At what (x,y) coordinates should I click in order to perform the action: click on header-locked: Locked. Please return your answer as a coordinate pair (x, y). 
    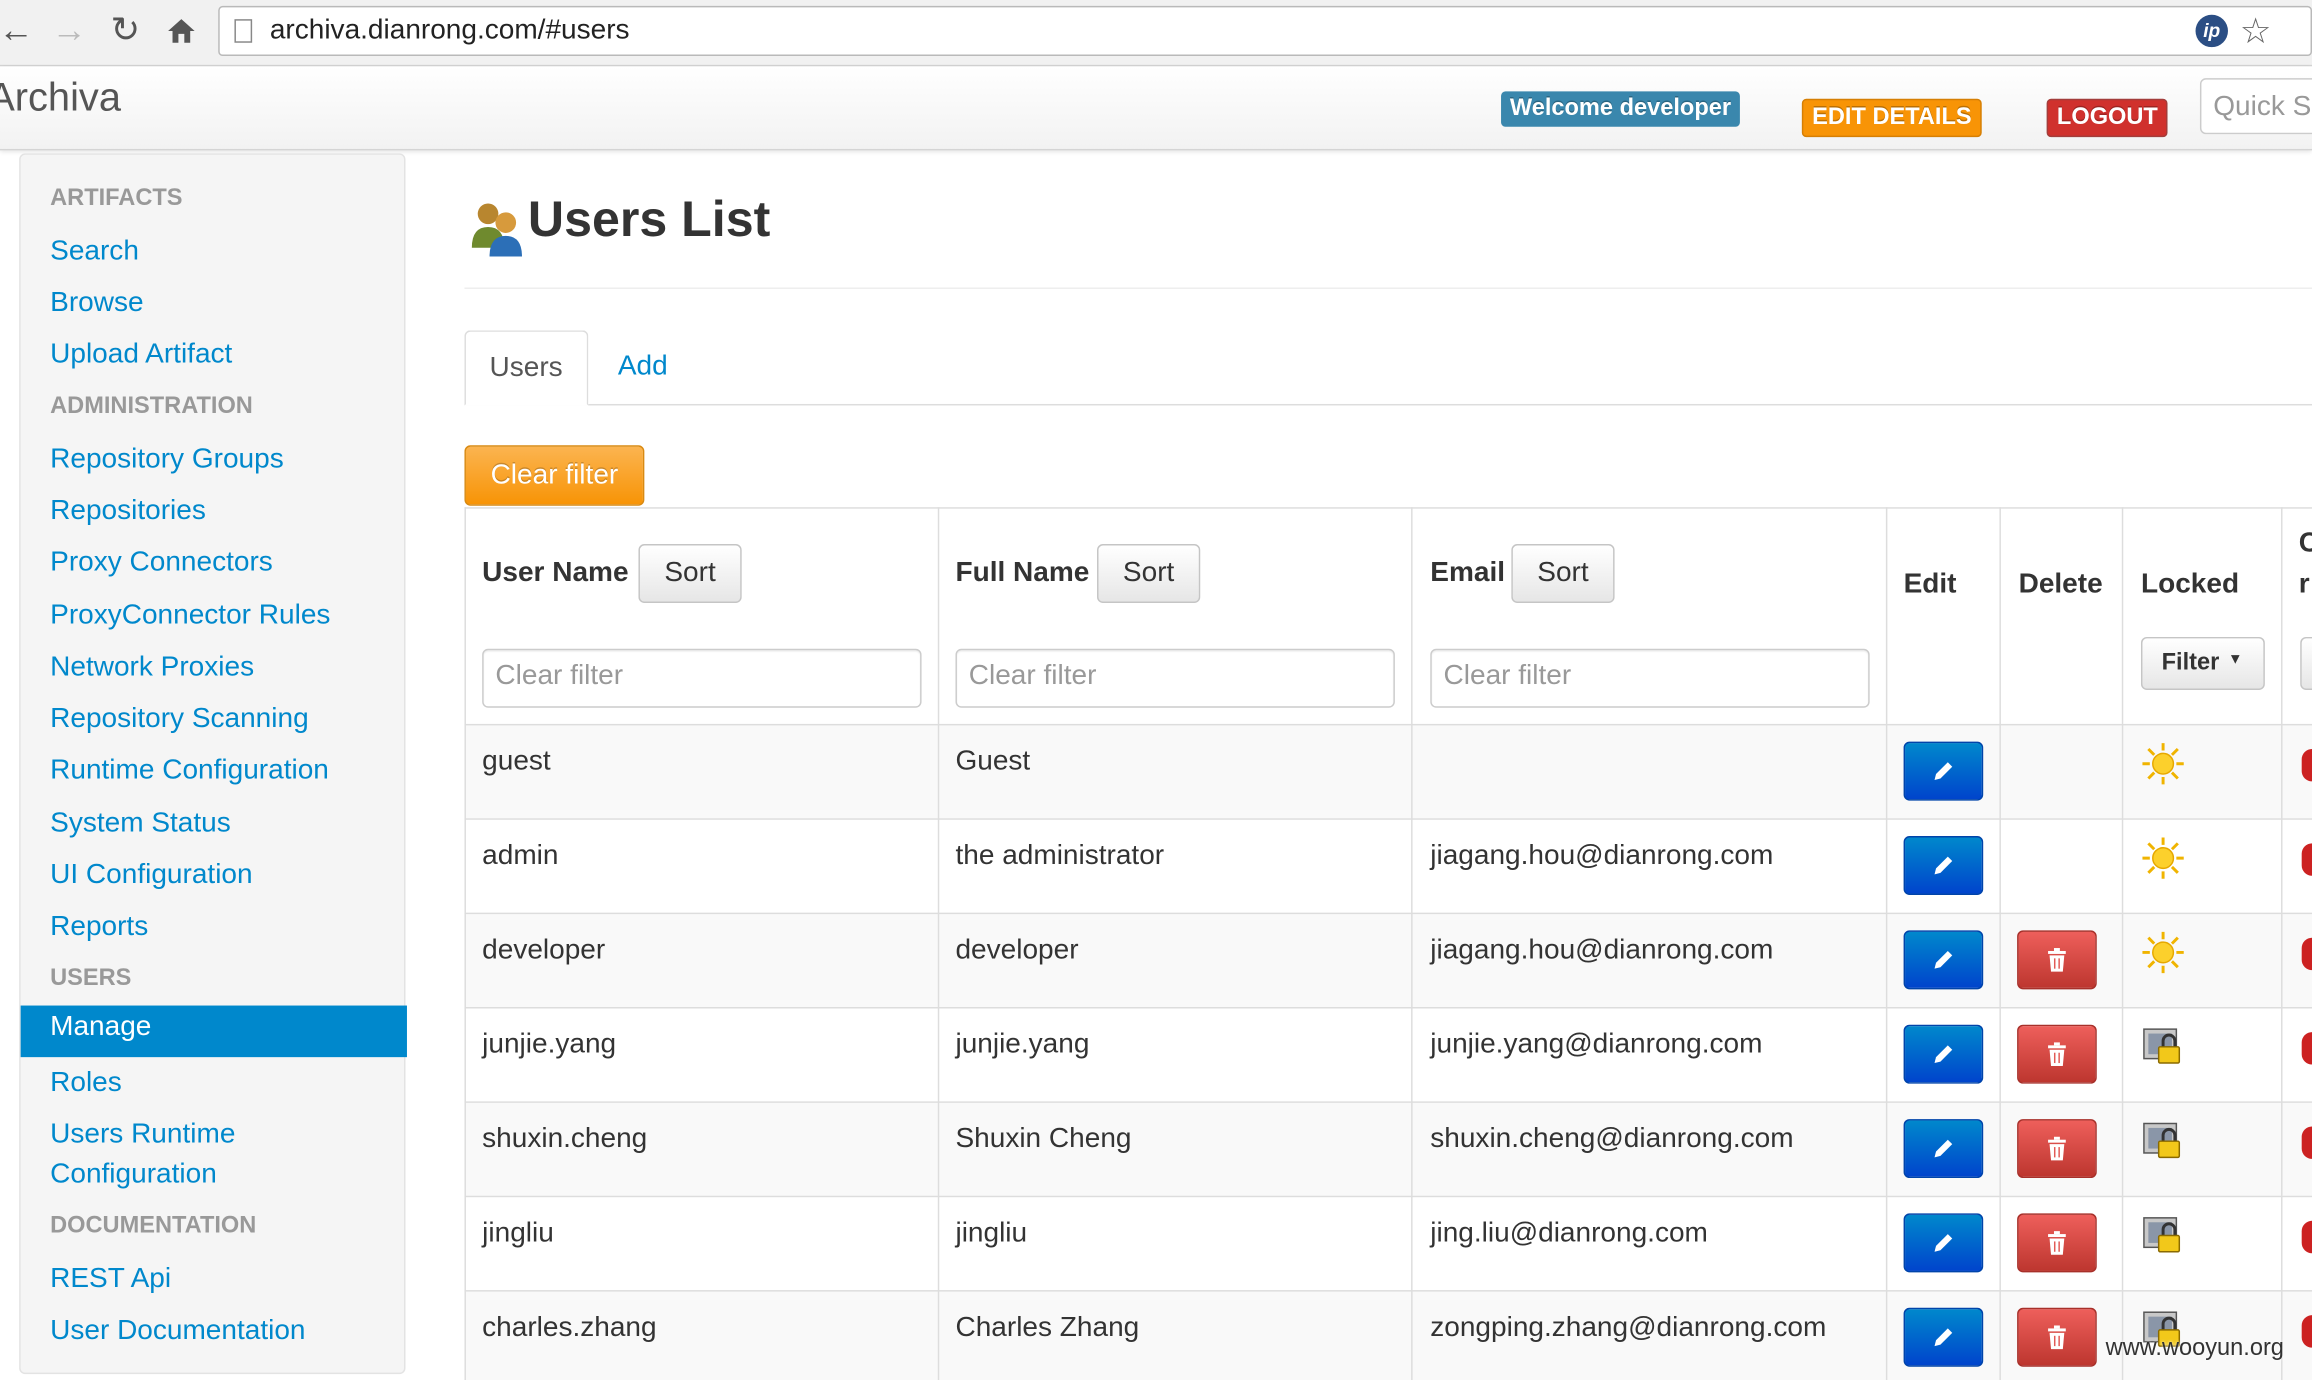
    Looking at the image, I should click on (2190, 585).